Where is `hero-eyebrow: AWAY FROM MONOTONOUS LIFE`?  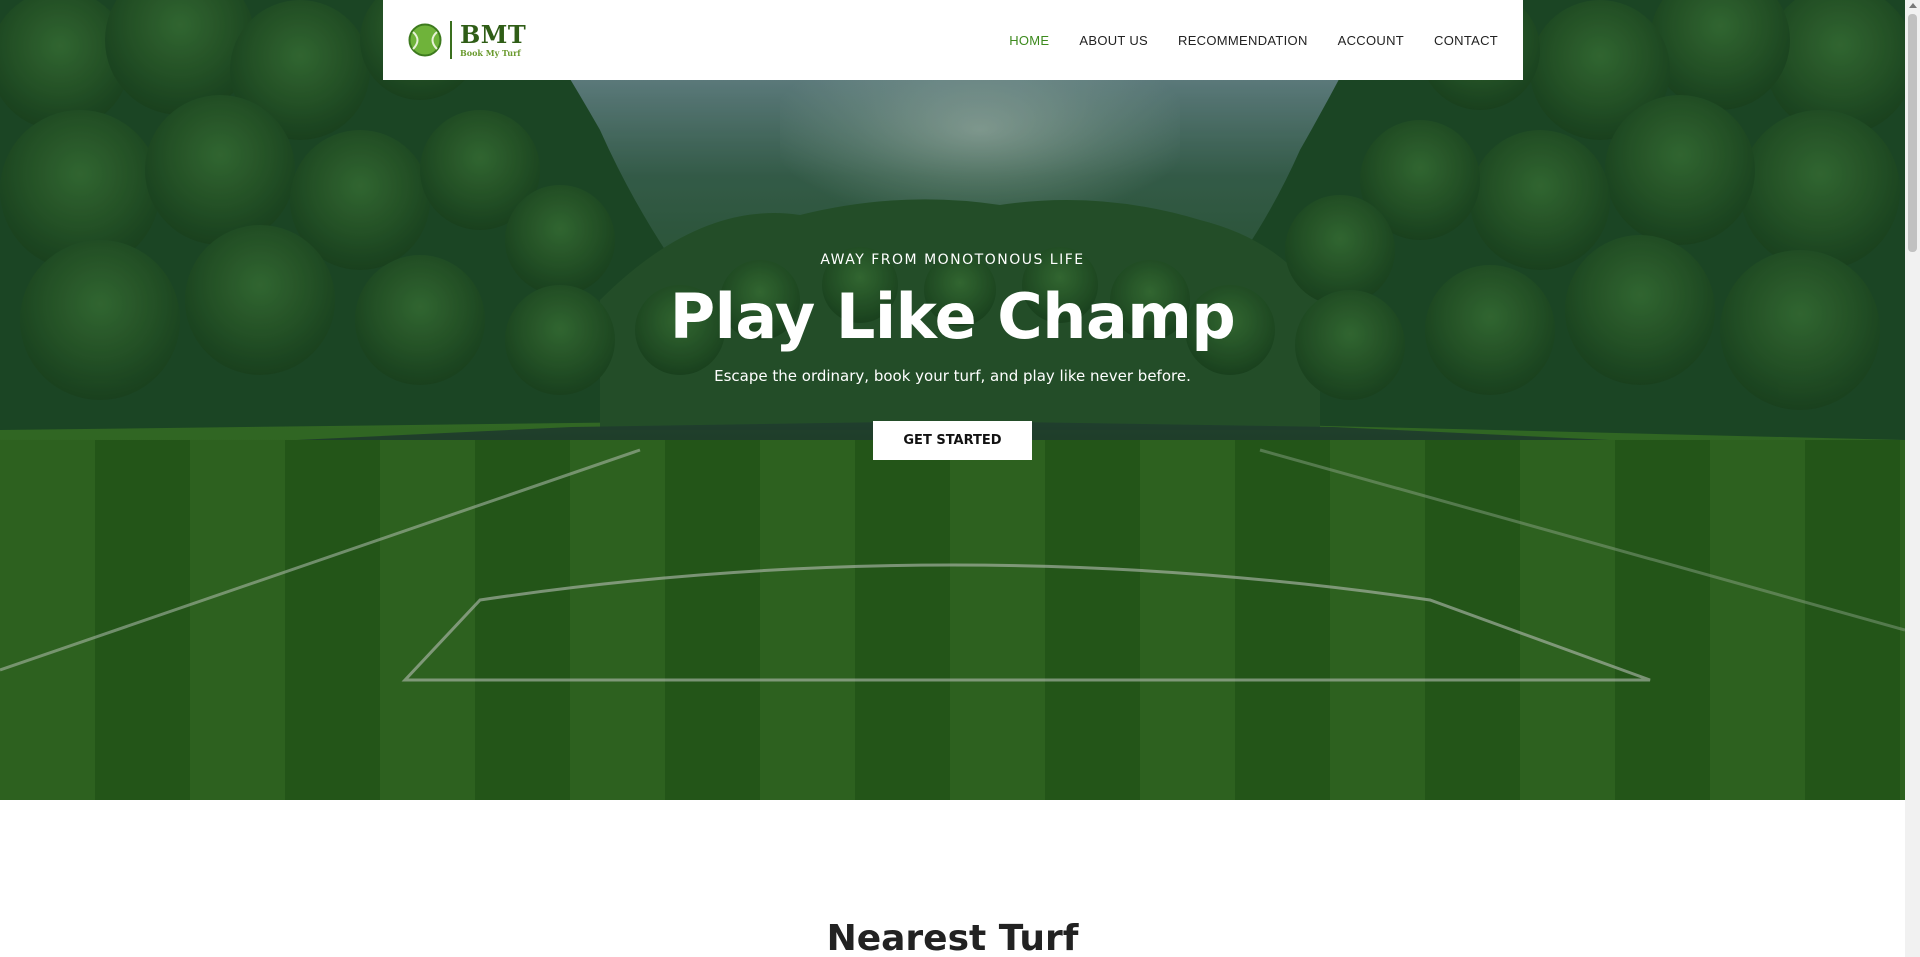
hero-eyebrow: AWAY FROM MONOTONOUS LIFE is located at coordinates (952, 260).